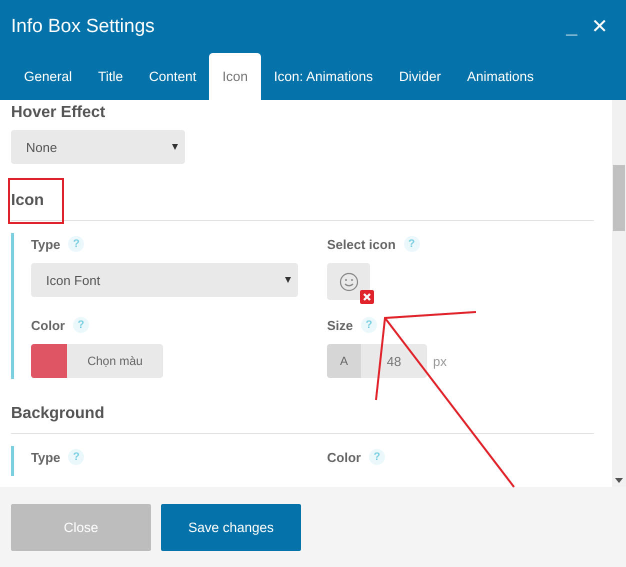  What do you see at coordinates (57, 414) in the screenshot?
I see `section-heading: Background` at bounding box center [57, 414].